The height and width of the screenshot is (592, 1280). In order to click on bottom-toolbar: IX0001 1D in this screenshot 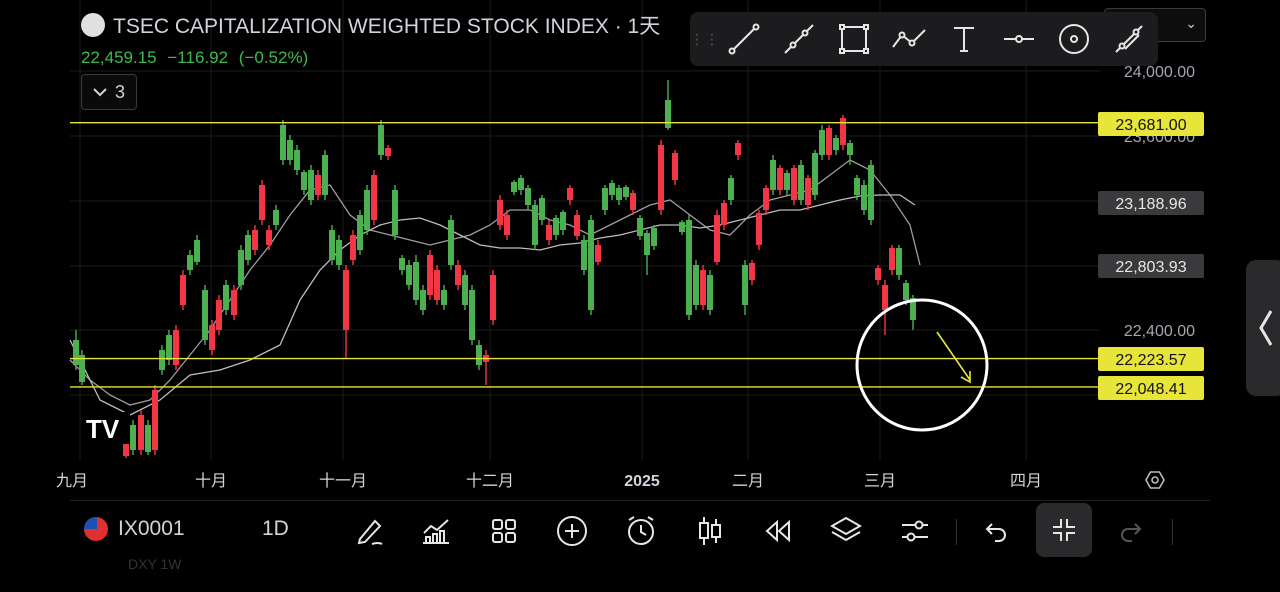, I will do `click(640, 530)`.